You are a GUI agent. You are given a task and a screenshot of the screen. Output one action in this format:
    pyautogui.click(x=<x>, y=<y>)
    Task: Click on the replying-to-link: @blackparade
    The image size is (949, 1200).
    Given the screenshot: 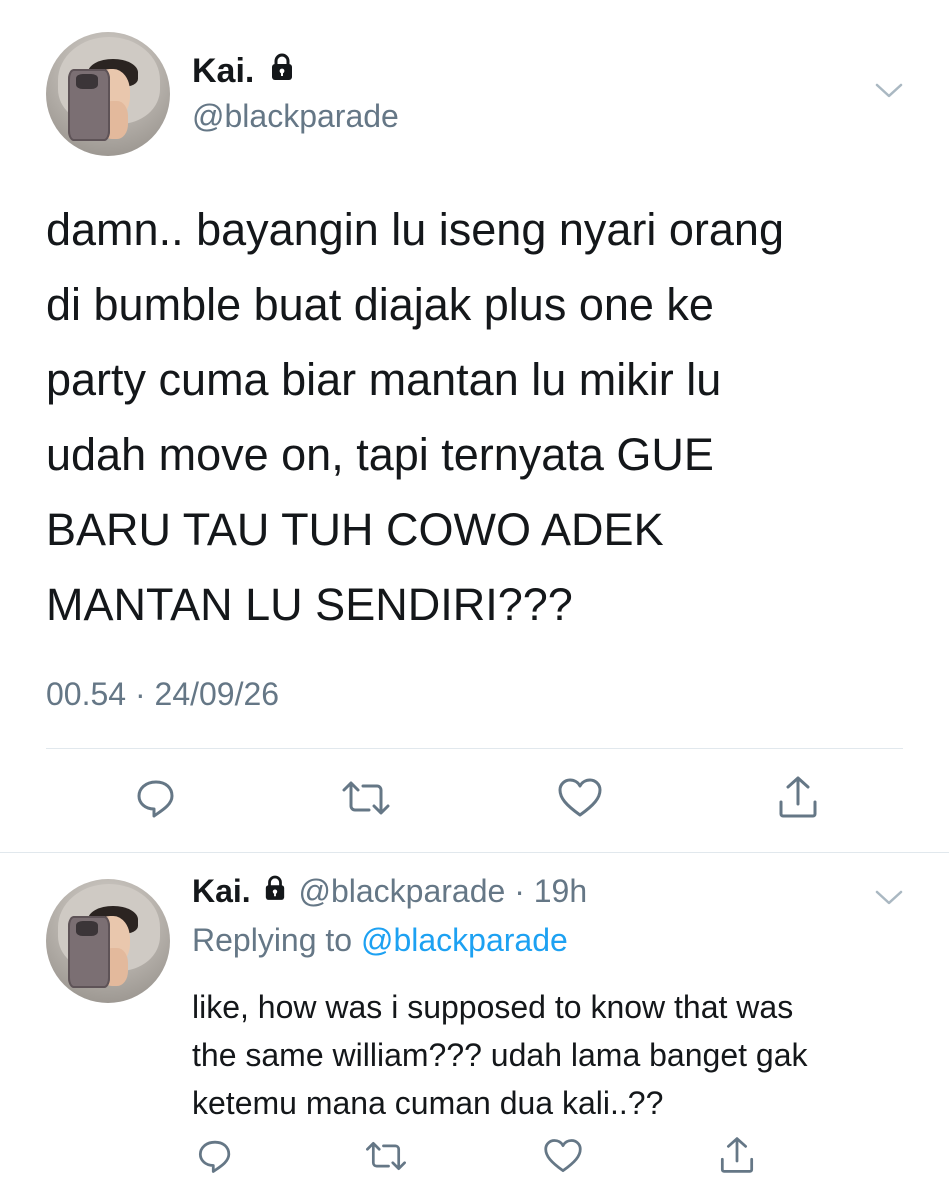 What is the action you would take?
    pyautogui.click(x=464, y=940)
    